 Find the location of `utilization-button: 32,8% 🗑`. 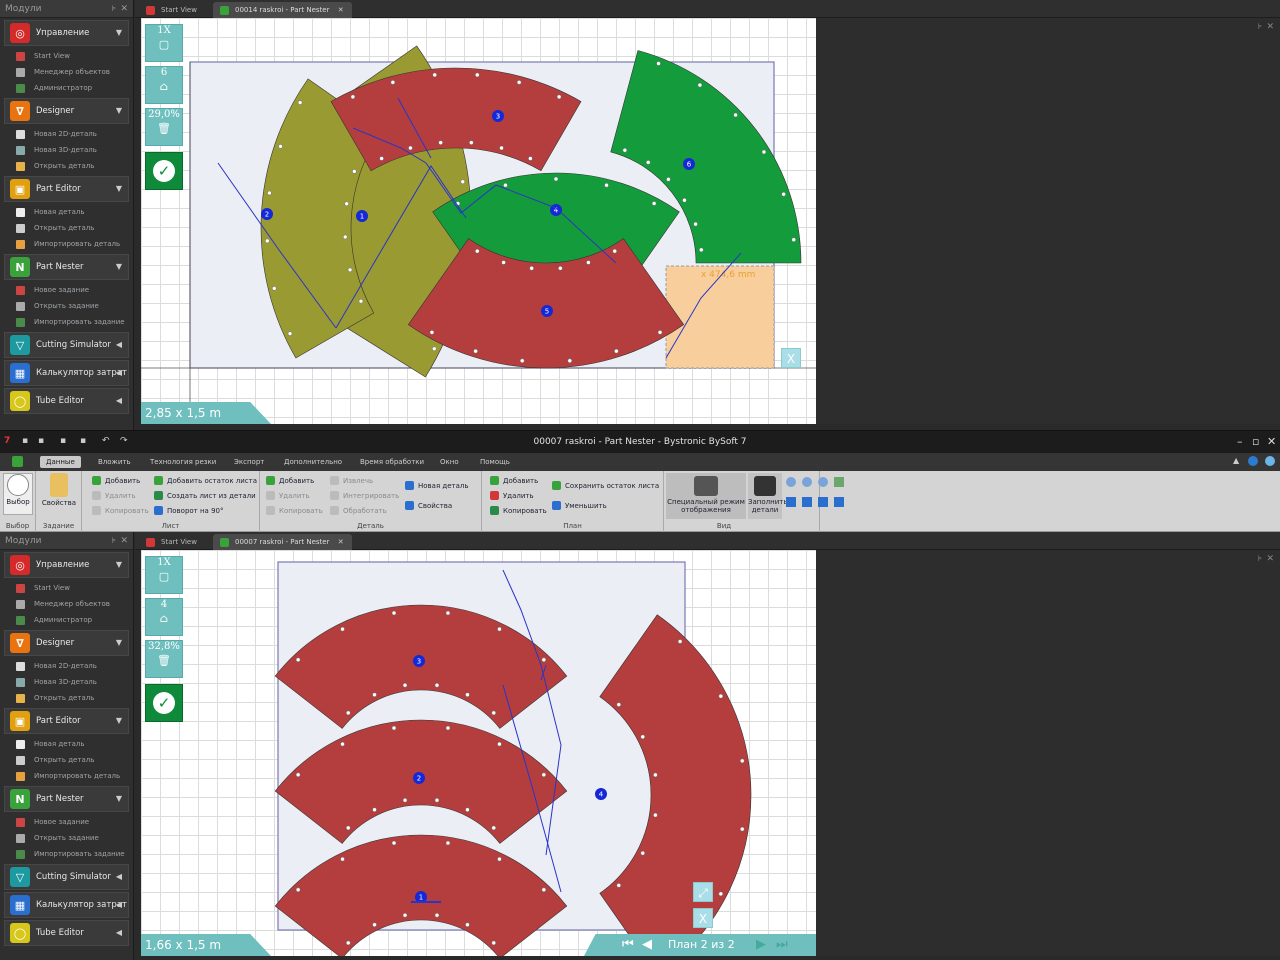

utilization-button: 32,8% 🗑 is located at coordinates (164, 659).